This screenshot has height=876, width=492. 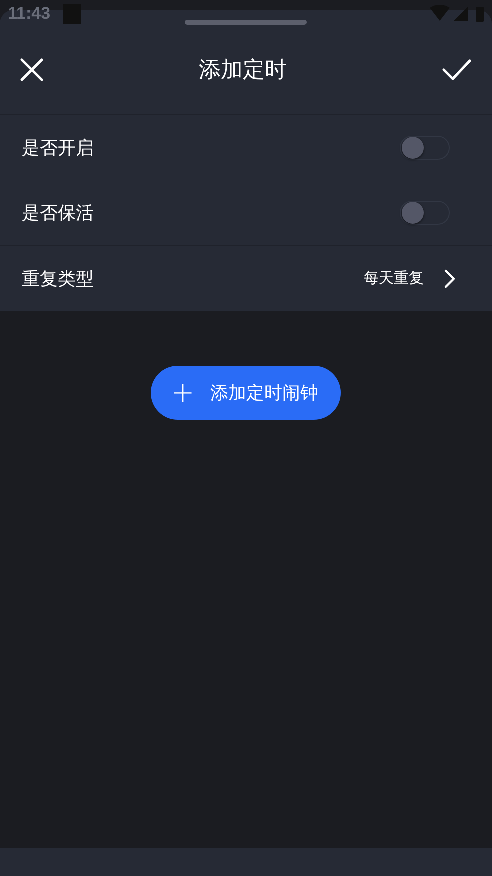 What do you see at coordinates (394, 278) in the screenshot?
I see `setting-value: 每天重复` at bounding box center [394, 278].